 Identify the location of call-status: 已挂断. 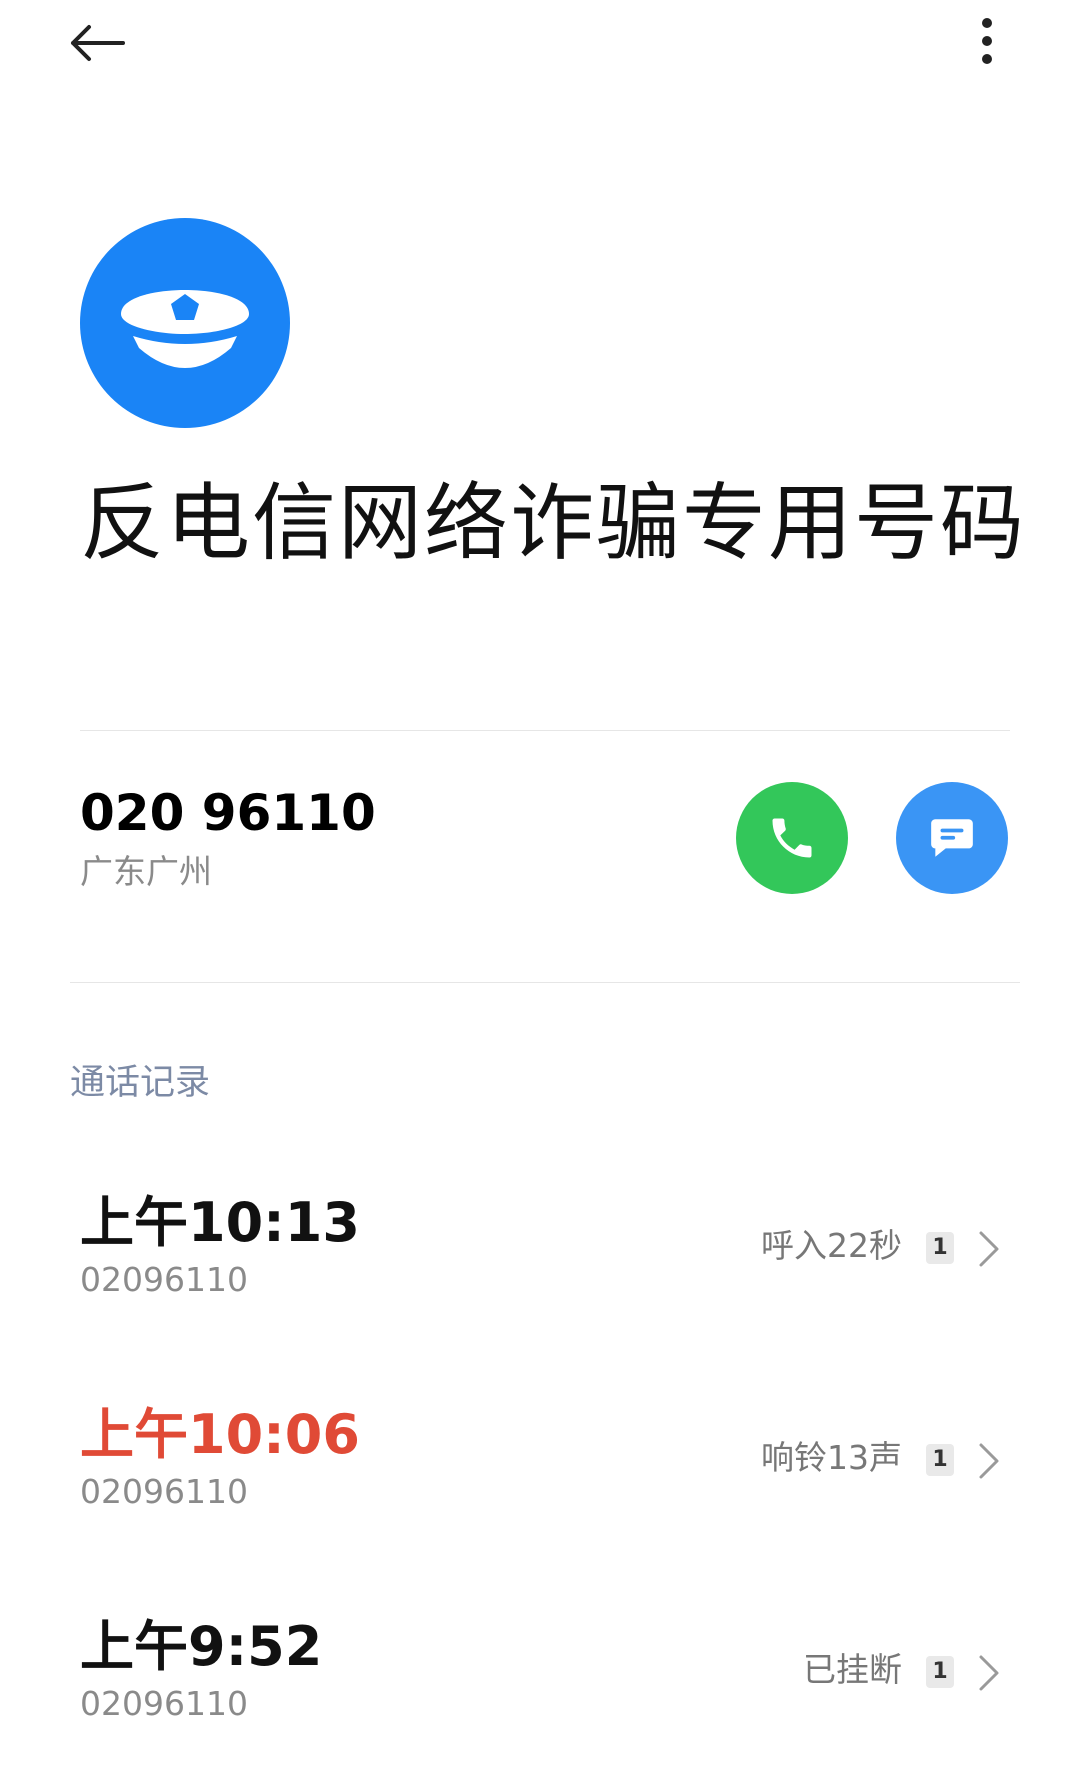
(852, 1669).